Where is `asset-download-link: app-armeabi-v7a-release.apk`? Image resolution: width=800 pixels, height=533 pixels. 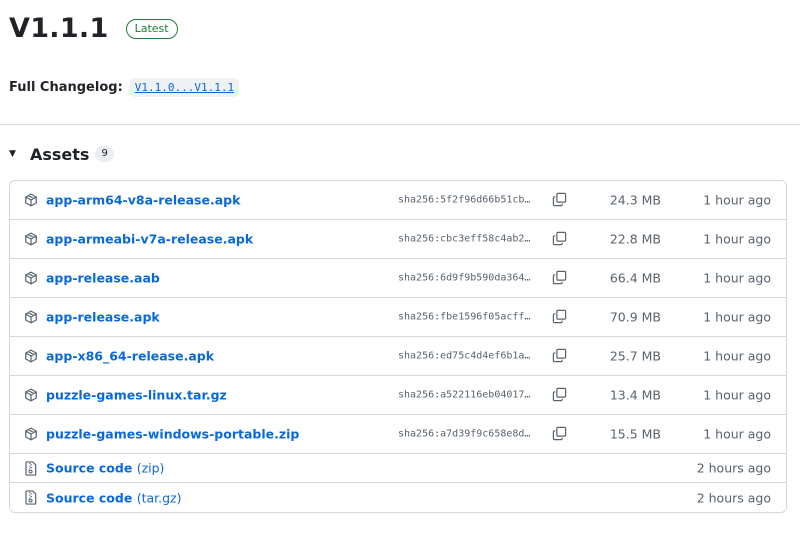 asset-download-link: app-armeabi-v7a-release.apk is located at coordinates (149, 239).